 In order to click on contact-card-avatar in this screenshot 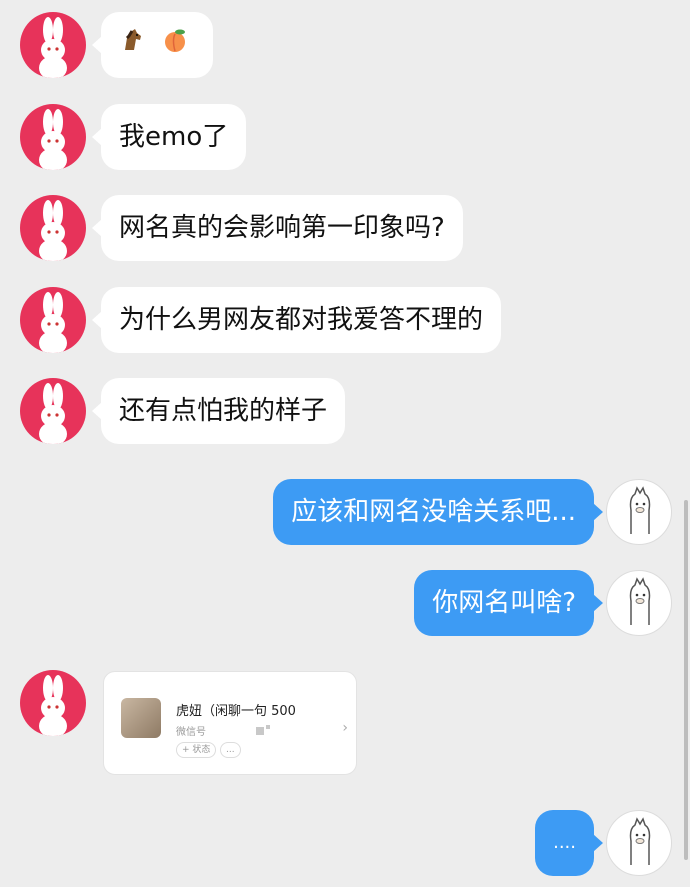, I will do `click(141, 718)`.